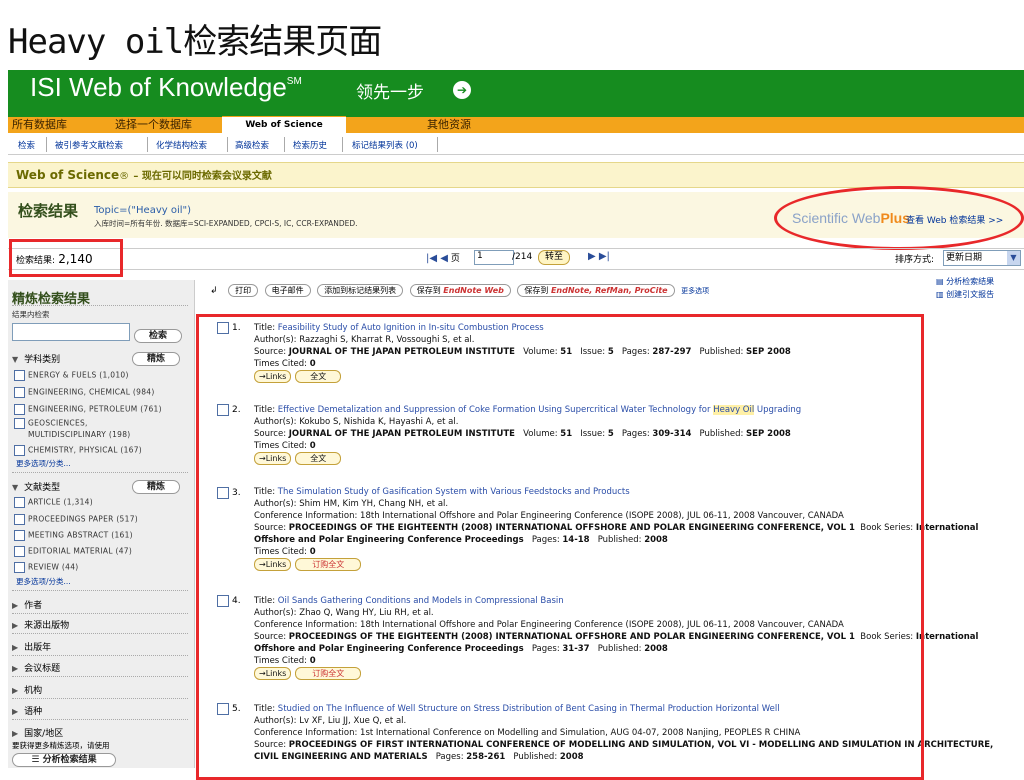 The width and height of the screenshot is (1024, 780). What do you see at coordinates (390, 93) in the screenshot?
I see `slogan: 领先一步` at bounding box center [390, 93].